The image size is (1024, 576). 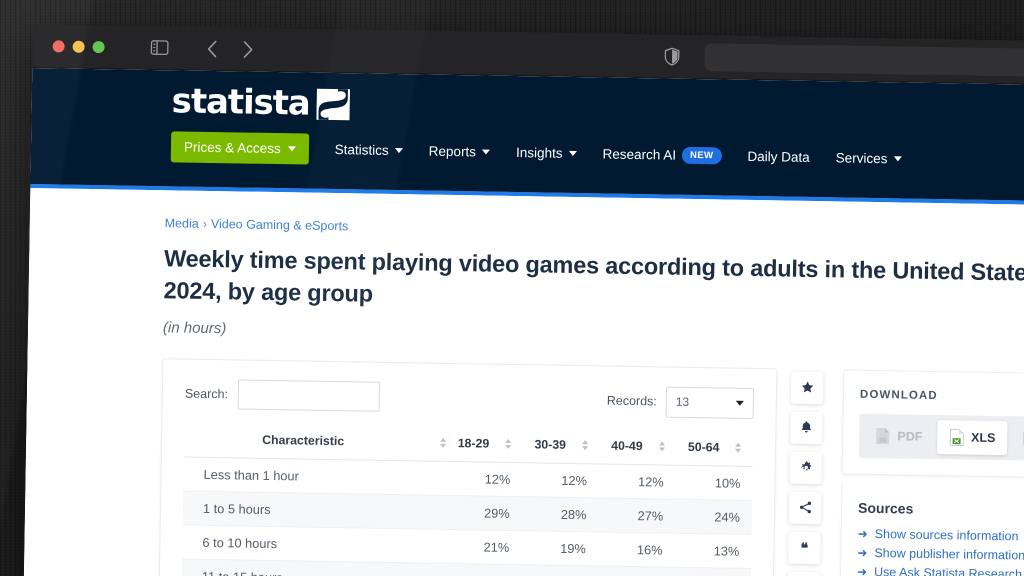 I want to click on records-select: 13, so click(x=710, y=402).